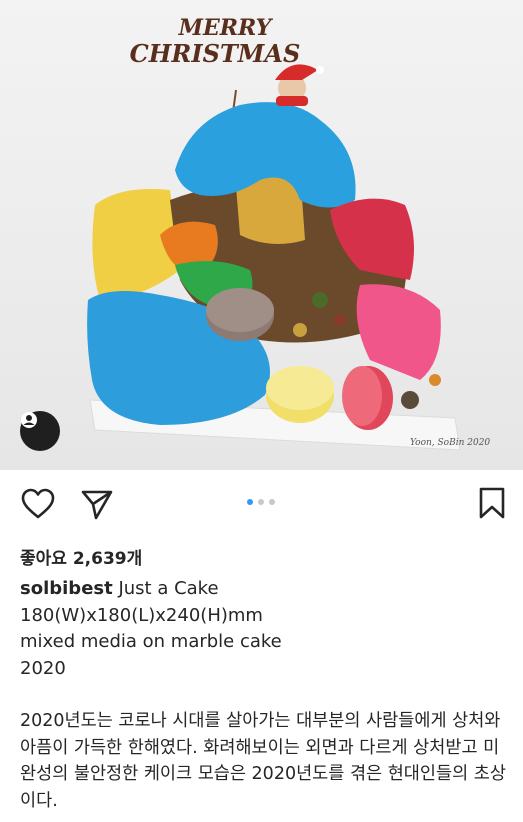 The image size is (523, 822). What do you see at coordinates (81, 556) in the screenshot?
I see `likes-count: 좋아요 2,639개` at bounding box center [81, 556].